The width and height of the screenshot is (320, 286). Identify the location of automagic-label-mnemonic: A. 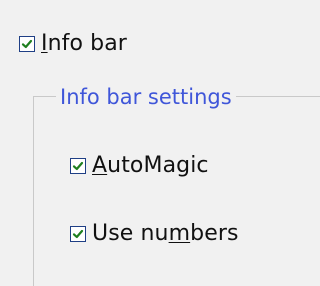
(100, 165).